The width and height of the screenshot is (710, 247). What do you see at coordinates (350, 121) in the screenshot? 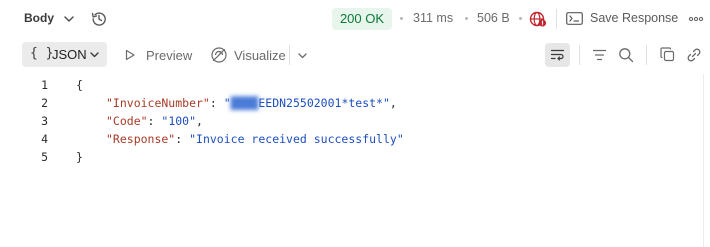
I see `code-line: 3 "Code": "100",` at bounding box center [350, 121].